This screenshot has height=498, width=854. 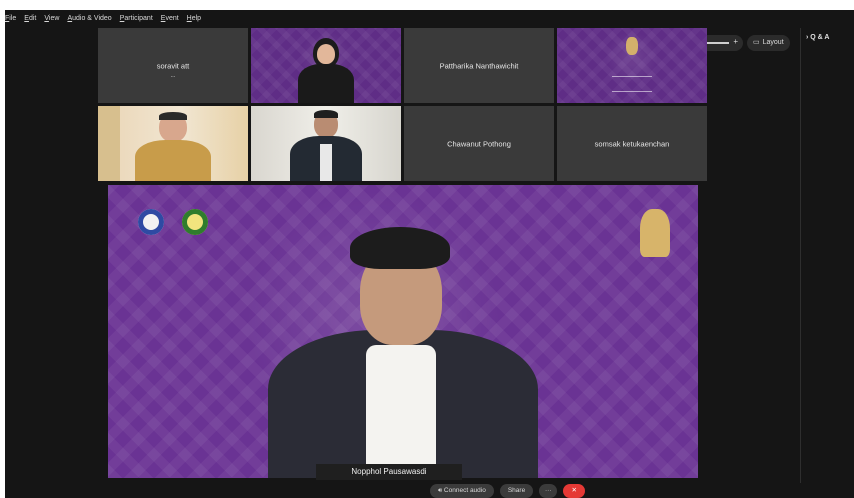 I want to click on menu-edit: Edit, so click(x=30, y=19).